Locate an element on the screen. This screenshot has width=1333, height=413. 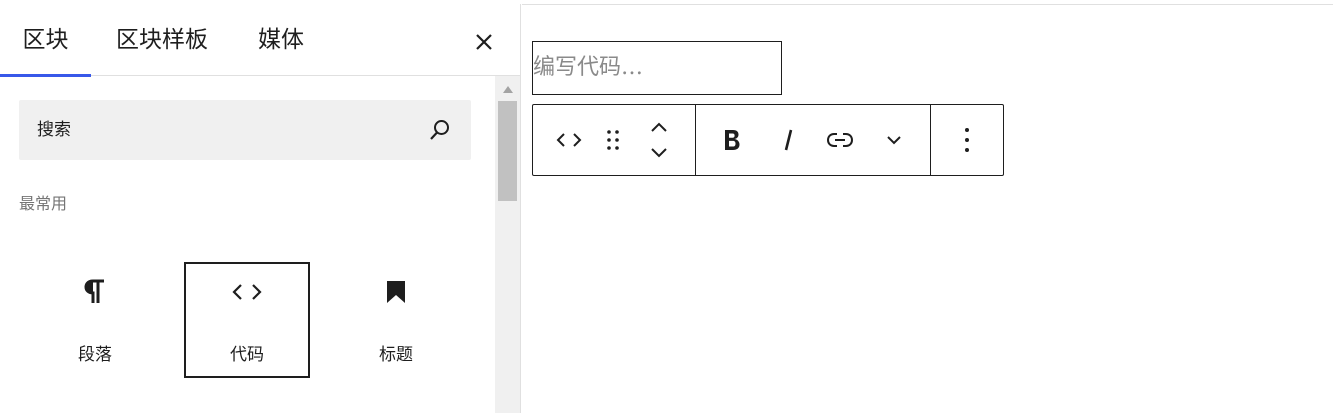
options-button is located at coordinates (967, 140).